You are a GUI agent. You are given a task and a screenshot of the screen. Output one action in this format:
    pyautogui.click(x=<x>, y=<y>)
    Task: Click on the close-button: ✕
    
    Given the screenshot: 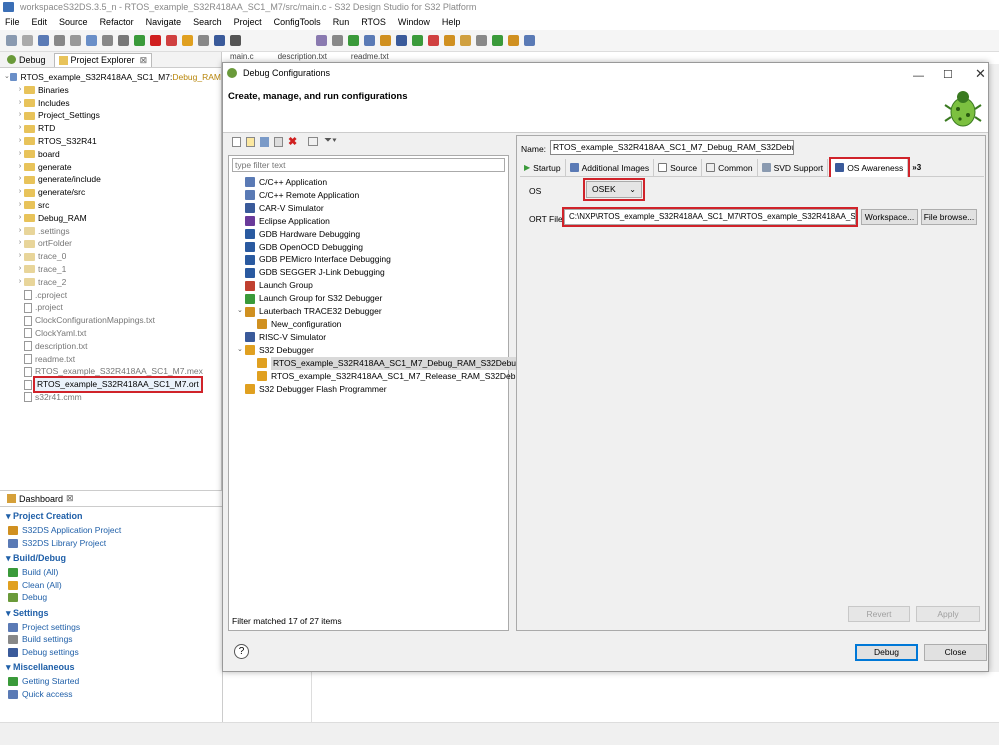 What is the action you would take?
    pyautogui.click(x=980, y=74)
    